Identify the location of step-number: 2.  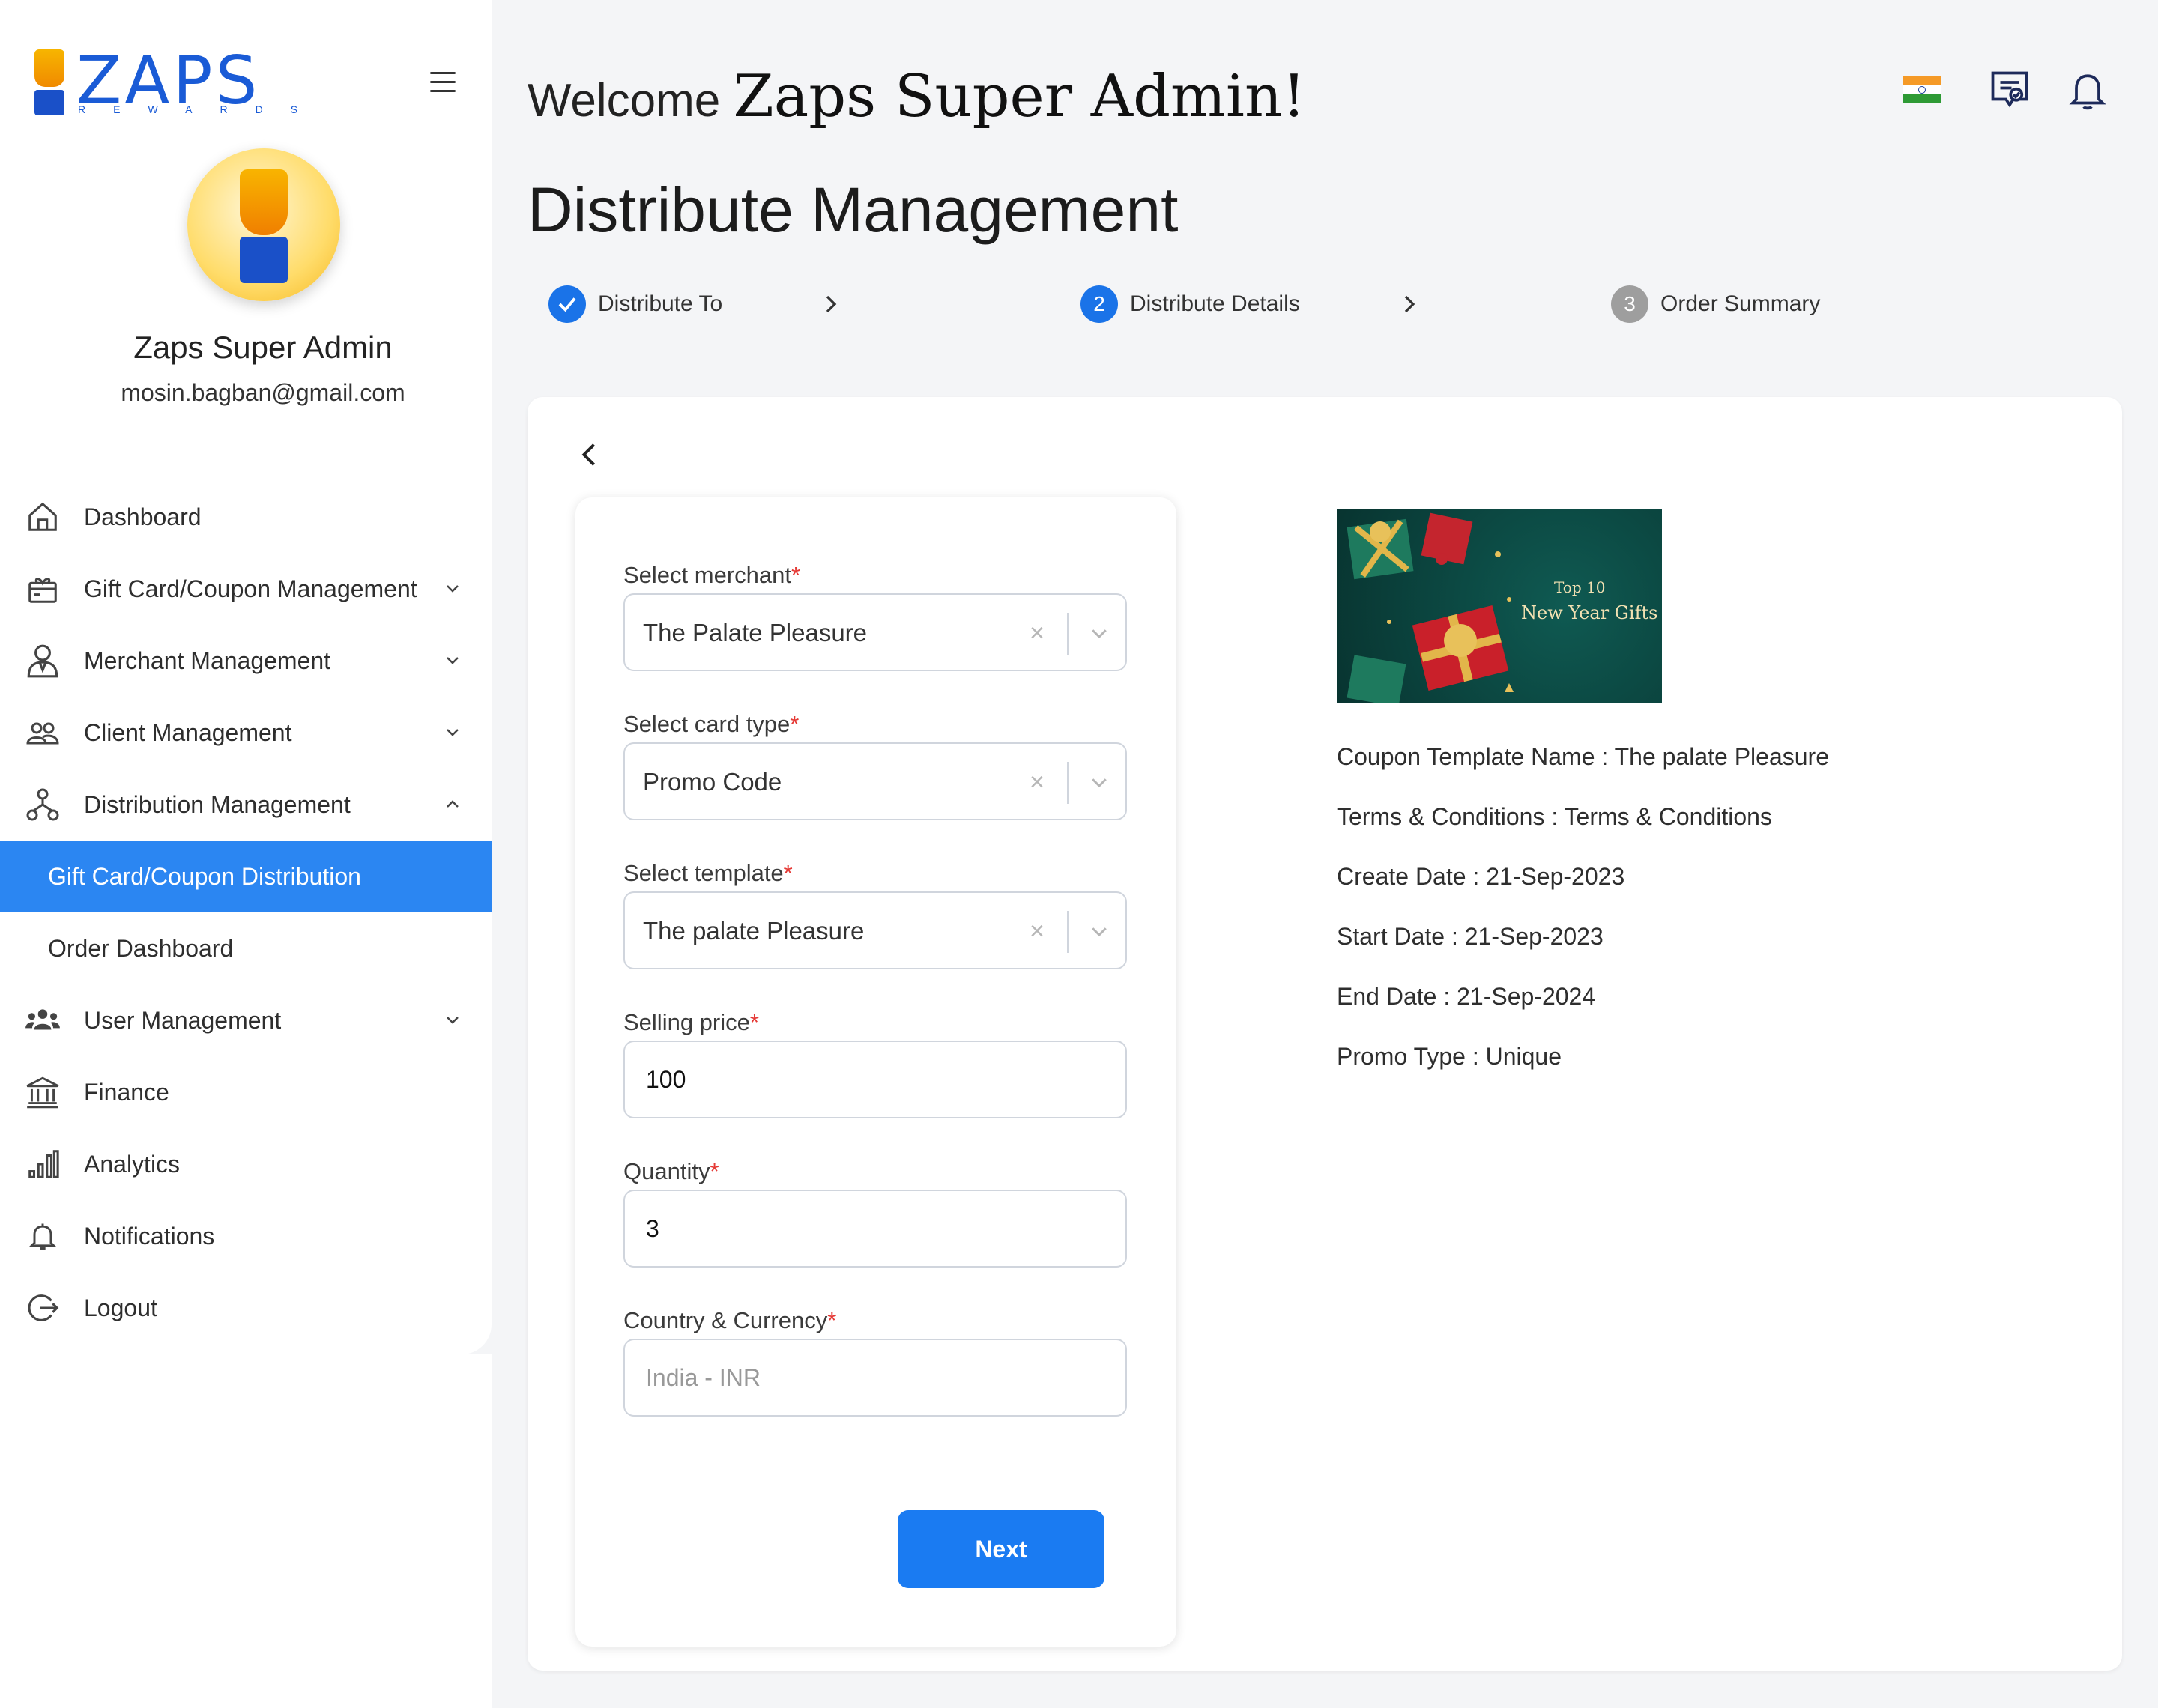
(1099, 304).